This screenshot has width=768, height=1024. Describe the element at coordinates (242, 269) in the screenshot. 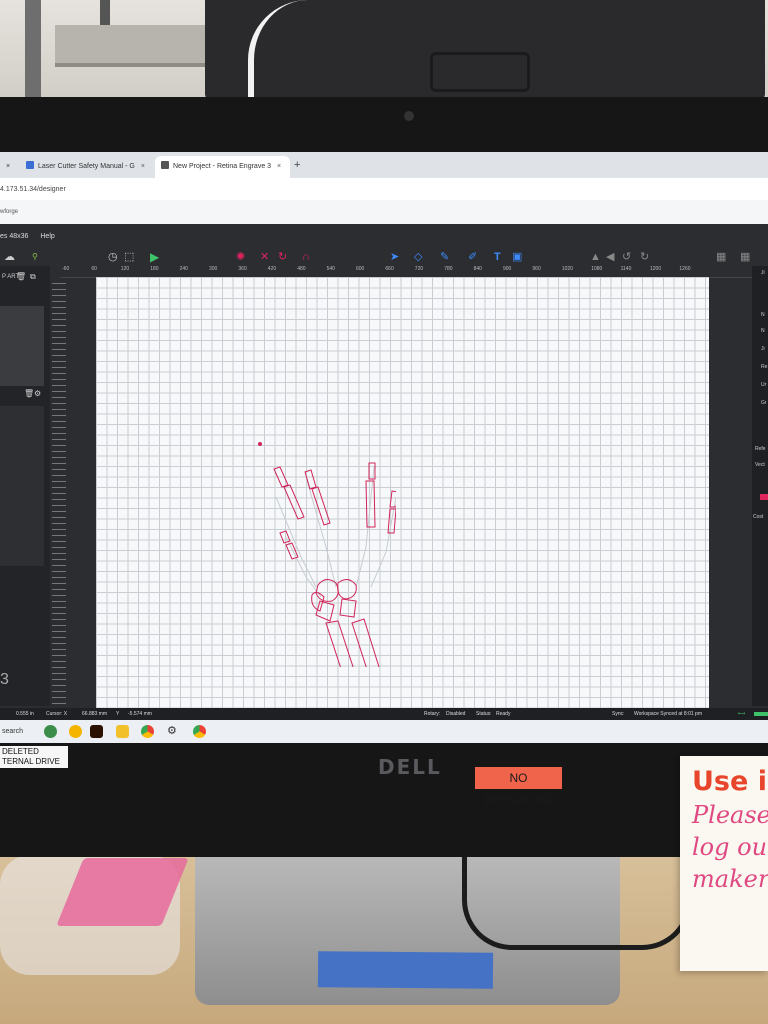

I see `ruler-tick-label: 360` at that location.